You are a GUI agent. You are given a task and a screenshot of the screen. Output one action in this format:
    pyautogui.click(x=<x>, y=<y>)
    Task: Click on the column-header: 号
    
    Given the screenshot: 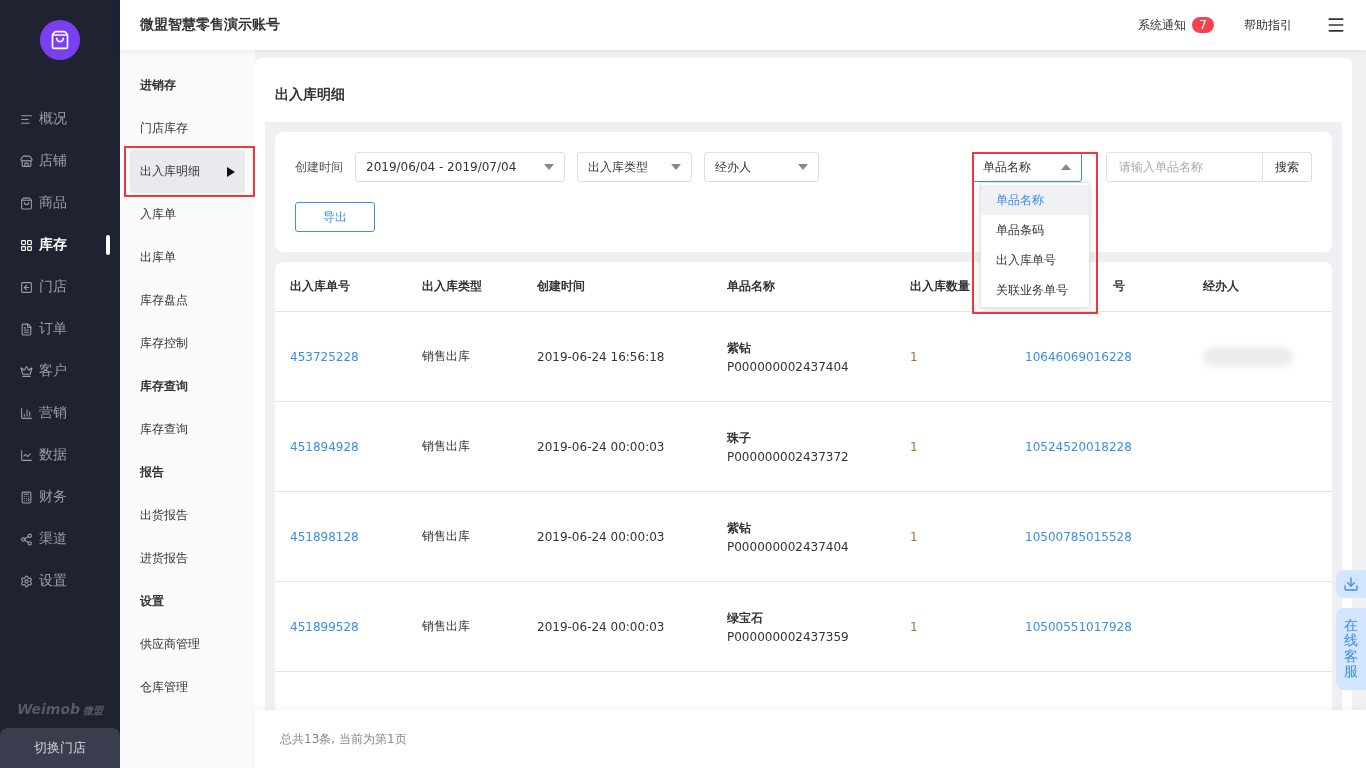 What is the action you would take?
    pyautogui.click(x=1119, y=286)
    